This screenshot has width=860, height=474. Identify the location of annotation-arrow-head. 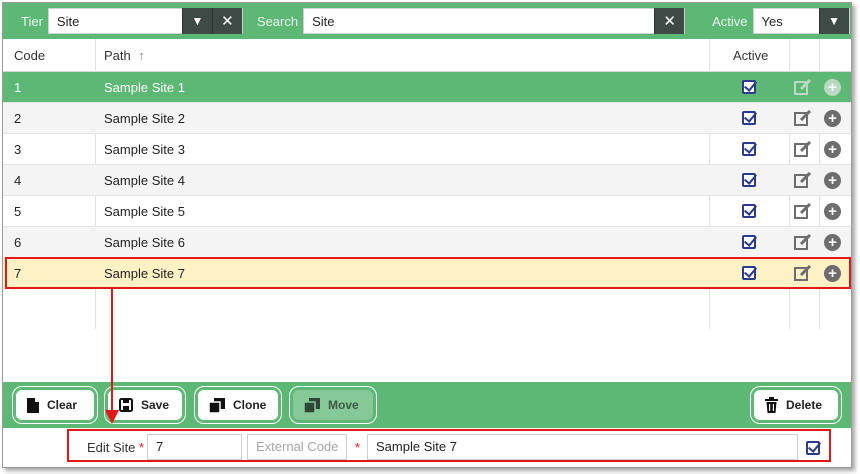
(112, 417).